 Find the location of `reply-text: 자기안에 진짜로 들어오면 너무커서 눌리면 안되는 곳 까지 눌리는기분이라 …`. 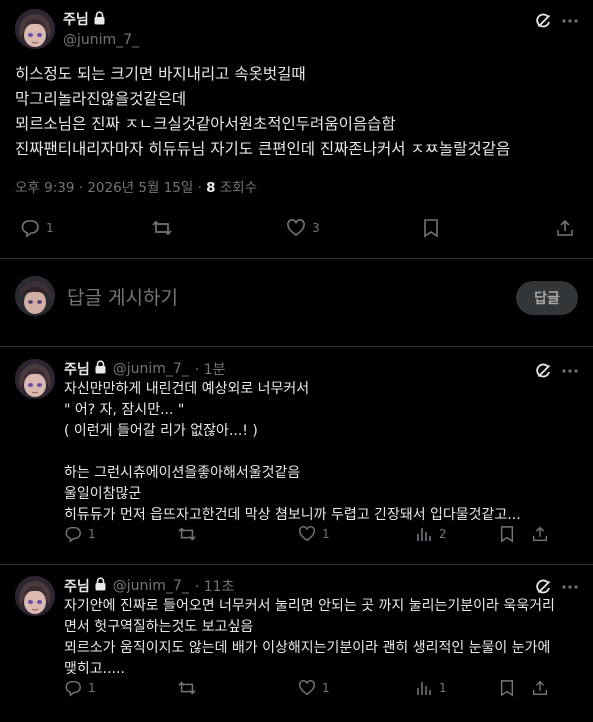

reply-text: 자기안에 진짜로 들어오면 너무커서 눌리면 안되는 곳 까지 눌리는기분이라 … is located at coordinates (324, 638).